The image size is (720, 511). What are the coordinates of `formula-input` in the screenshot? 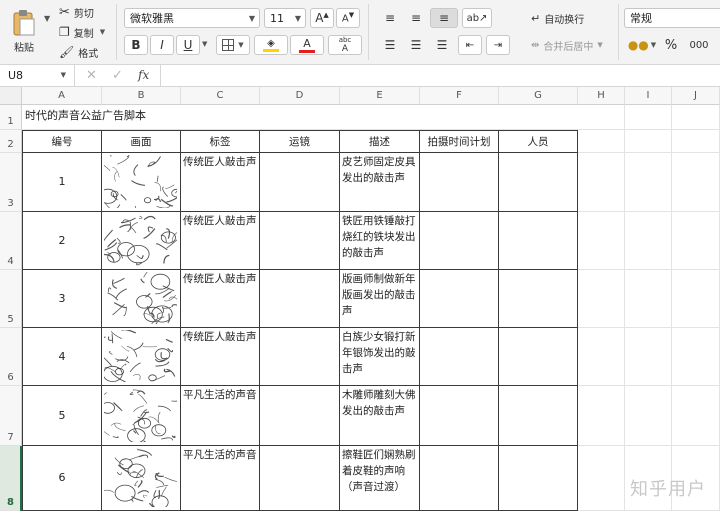 It's located at (440, 75).